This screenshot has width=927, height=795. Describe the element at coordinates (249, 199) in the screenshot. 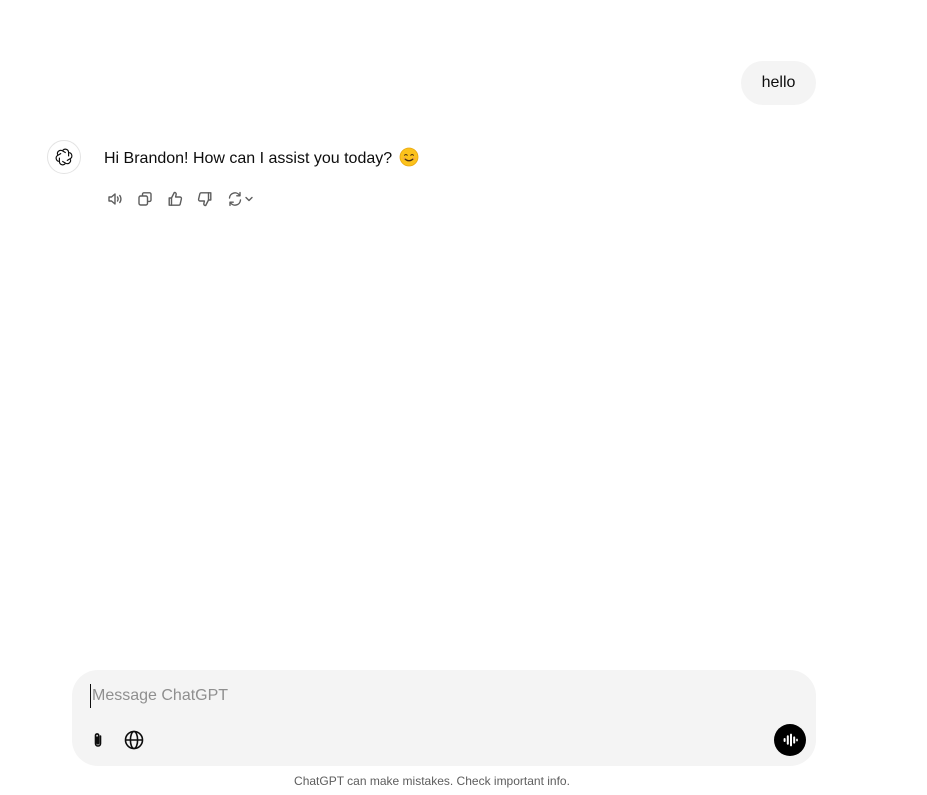

I see `chevron-down-icon` at that location.